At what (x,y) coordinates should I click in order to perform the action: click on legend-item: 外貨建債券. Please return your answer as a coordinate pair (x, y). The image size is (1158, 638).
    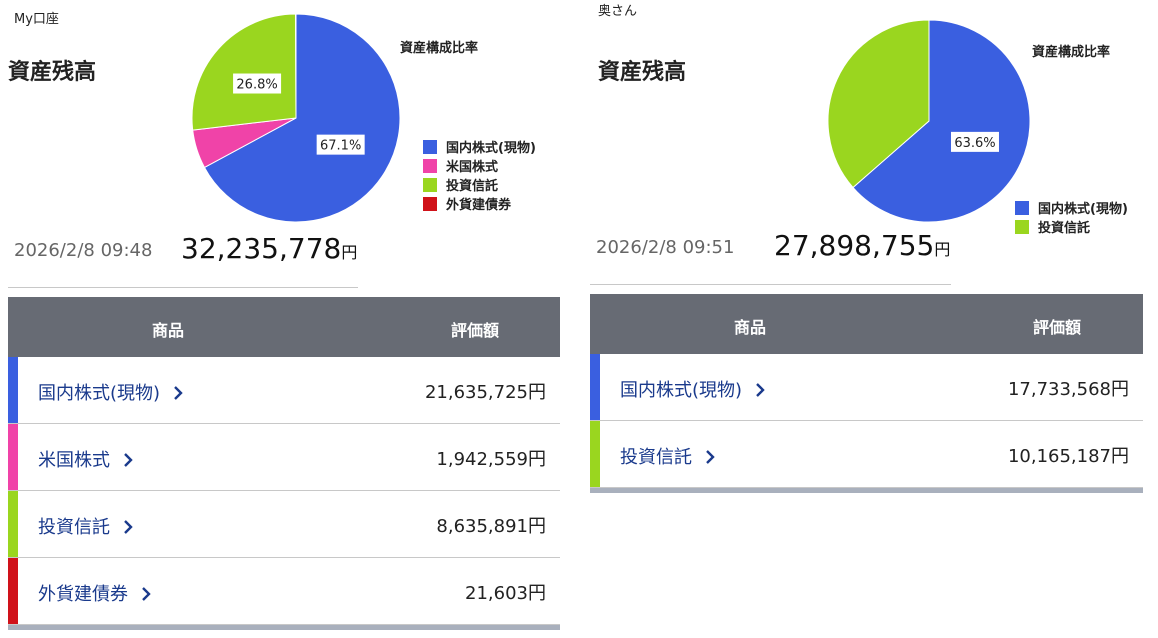
    Looking at the image, I should click on (479, 203).